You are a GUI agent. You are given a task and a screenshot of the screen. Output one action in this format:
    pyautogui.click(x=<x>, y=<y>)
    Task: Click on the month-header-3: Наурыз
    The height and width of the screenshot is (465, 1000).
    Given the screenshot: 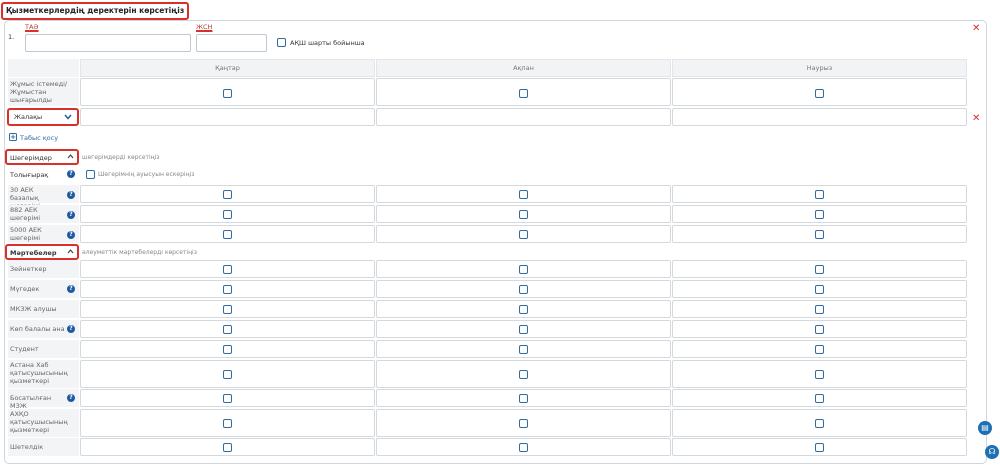 What is the action you would take?
    pyautogui.click(x=819, y=68)
    